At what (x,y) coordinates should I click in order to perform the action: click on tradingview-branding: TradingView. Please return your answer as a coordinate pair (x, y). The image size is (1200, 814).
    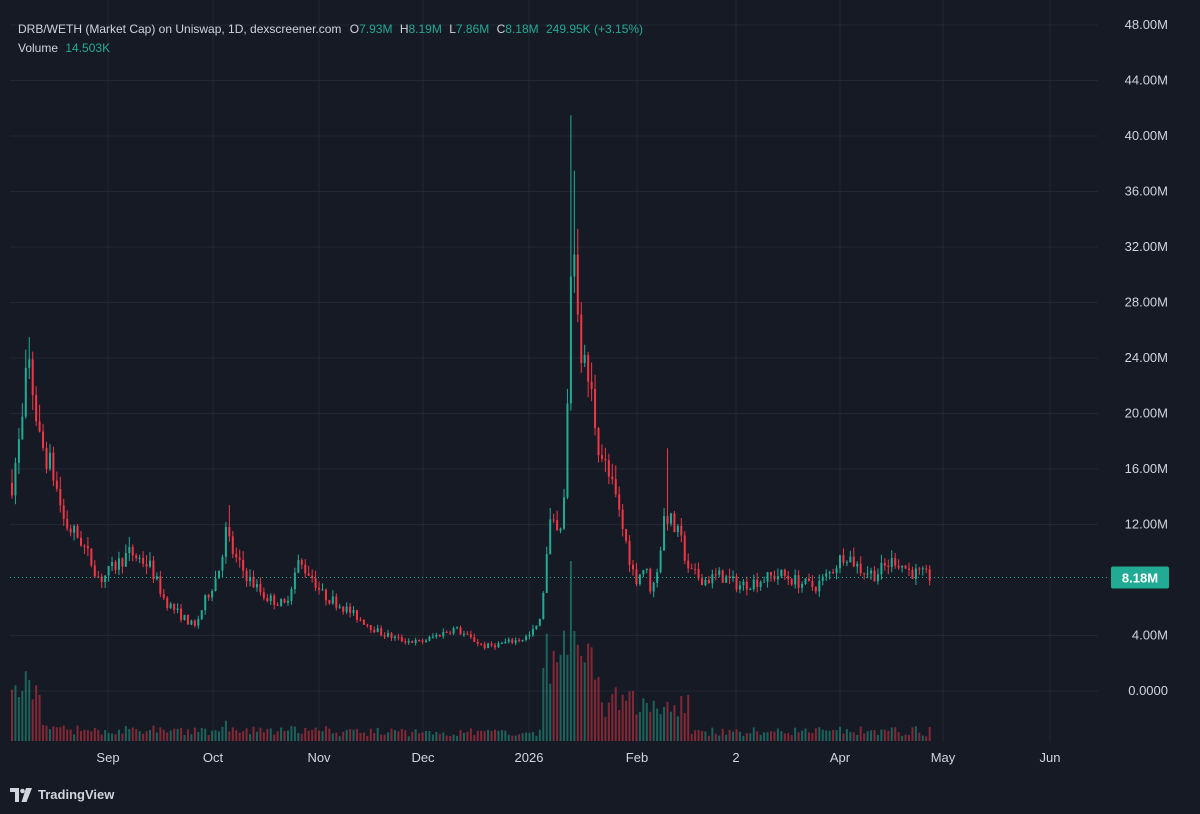
    Looking at the image, I should click on (62, 794).